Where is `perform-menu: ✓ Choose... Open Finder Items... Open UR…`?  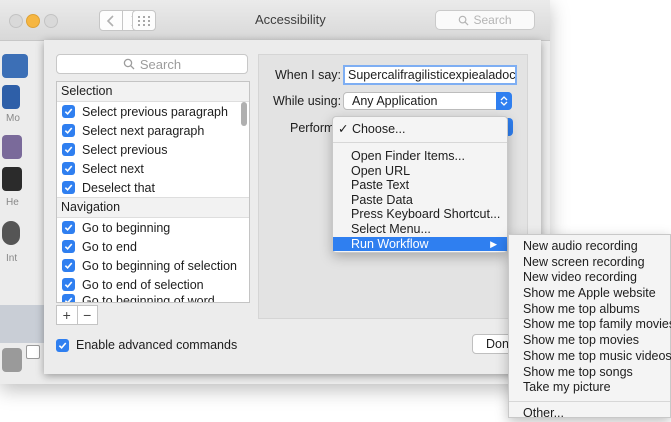
perform-menu: ✓ Choose... Open Finder Items... Open UR… is located at coordinates (420, 184).